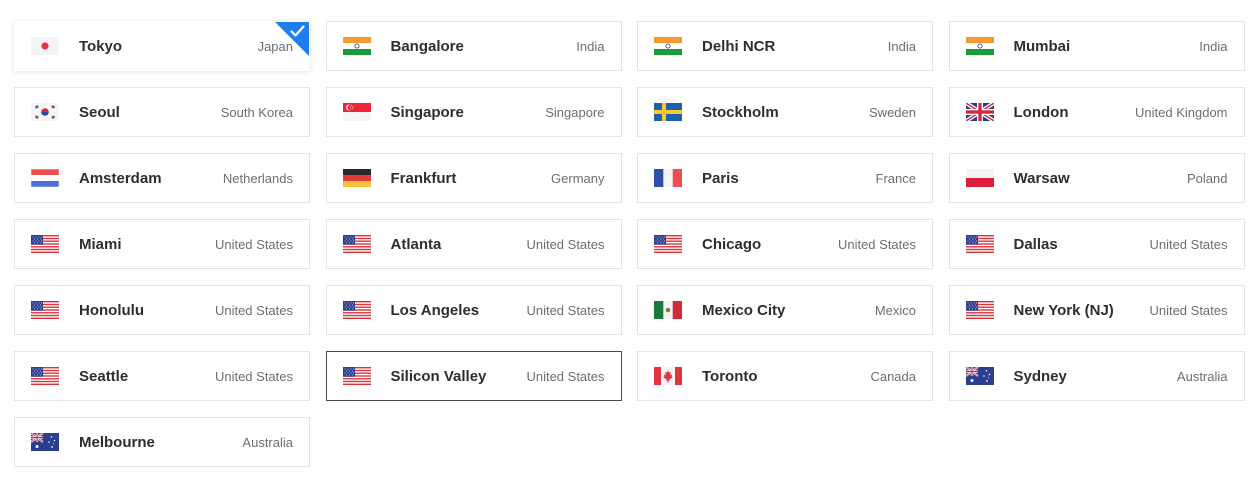 Image resolution: width=1249 pixels, height=490 pixels. I want to click on location-card-amsterdam: Amsterdam Netherlands, so click(162, 178).